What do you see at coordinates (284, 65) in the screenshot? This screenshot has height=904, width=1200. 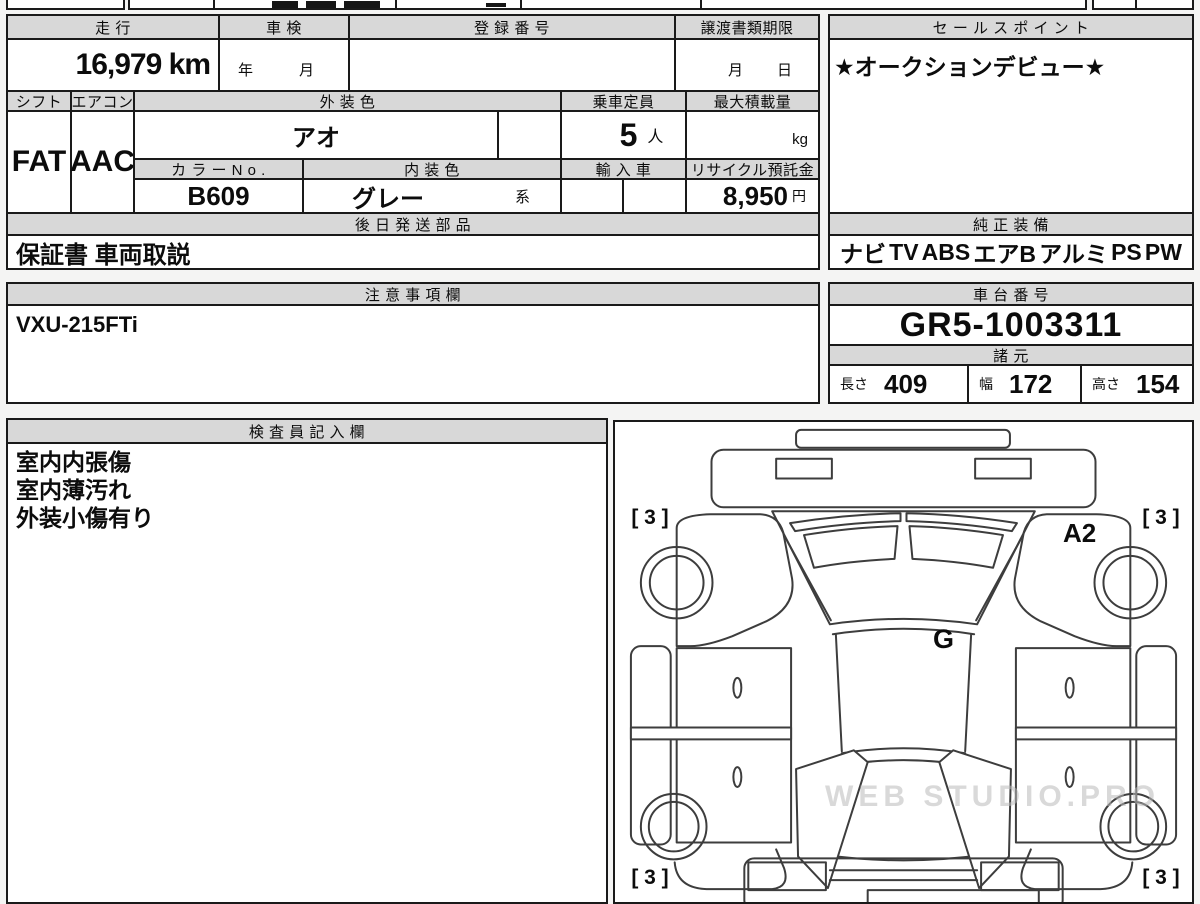 I see `inspection-value: 年 月` at bounding box center [284, 65].